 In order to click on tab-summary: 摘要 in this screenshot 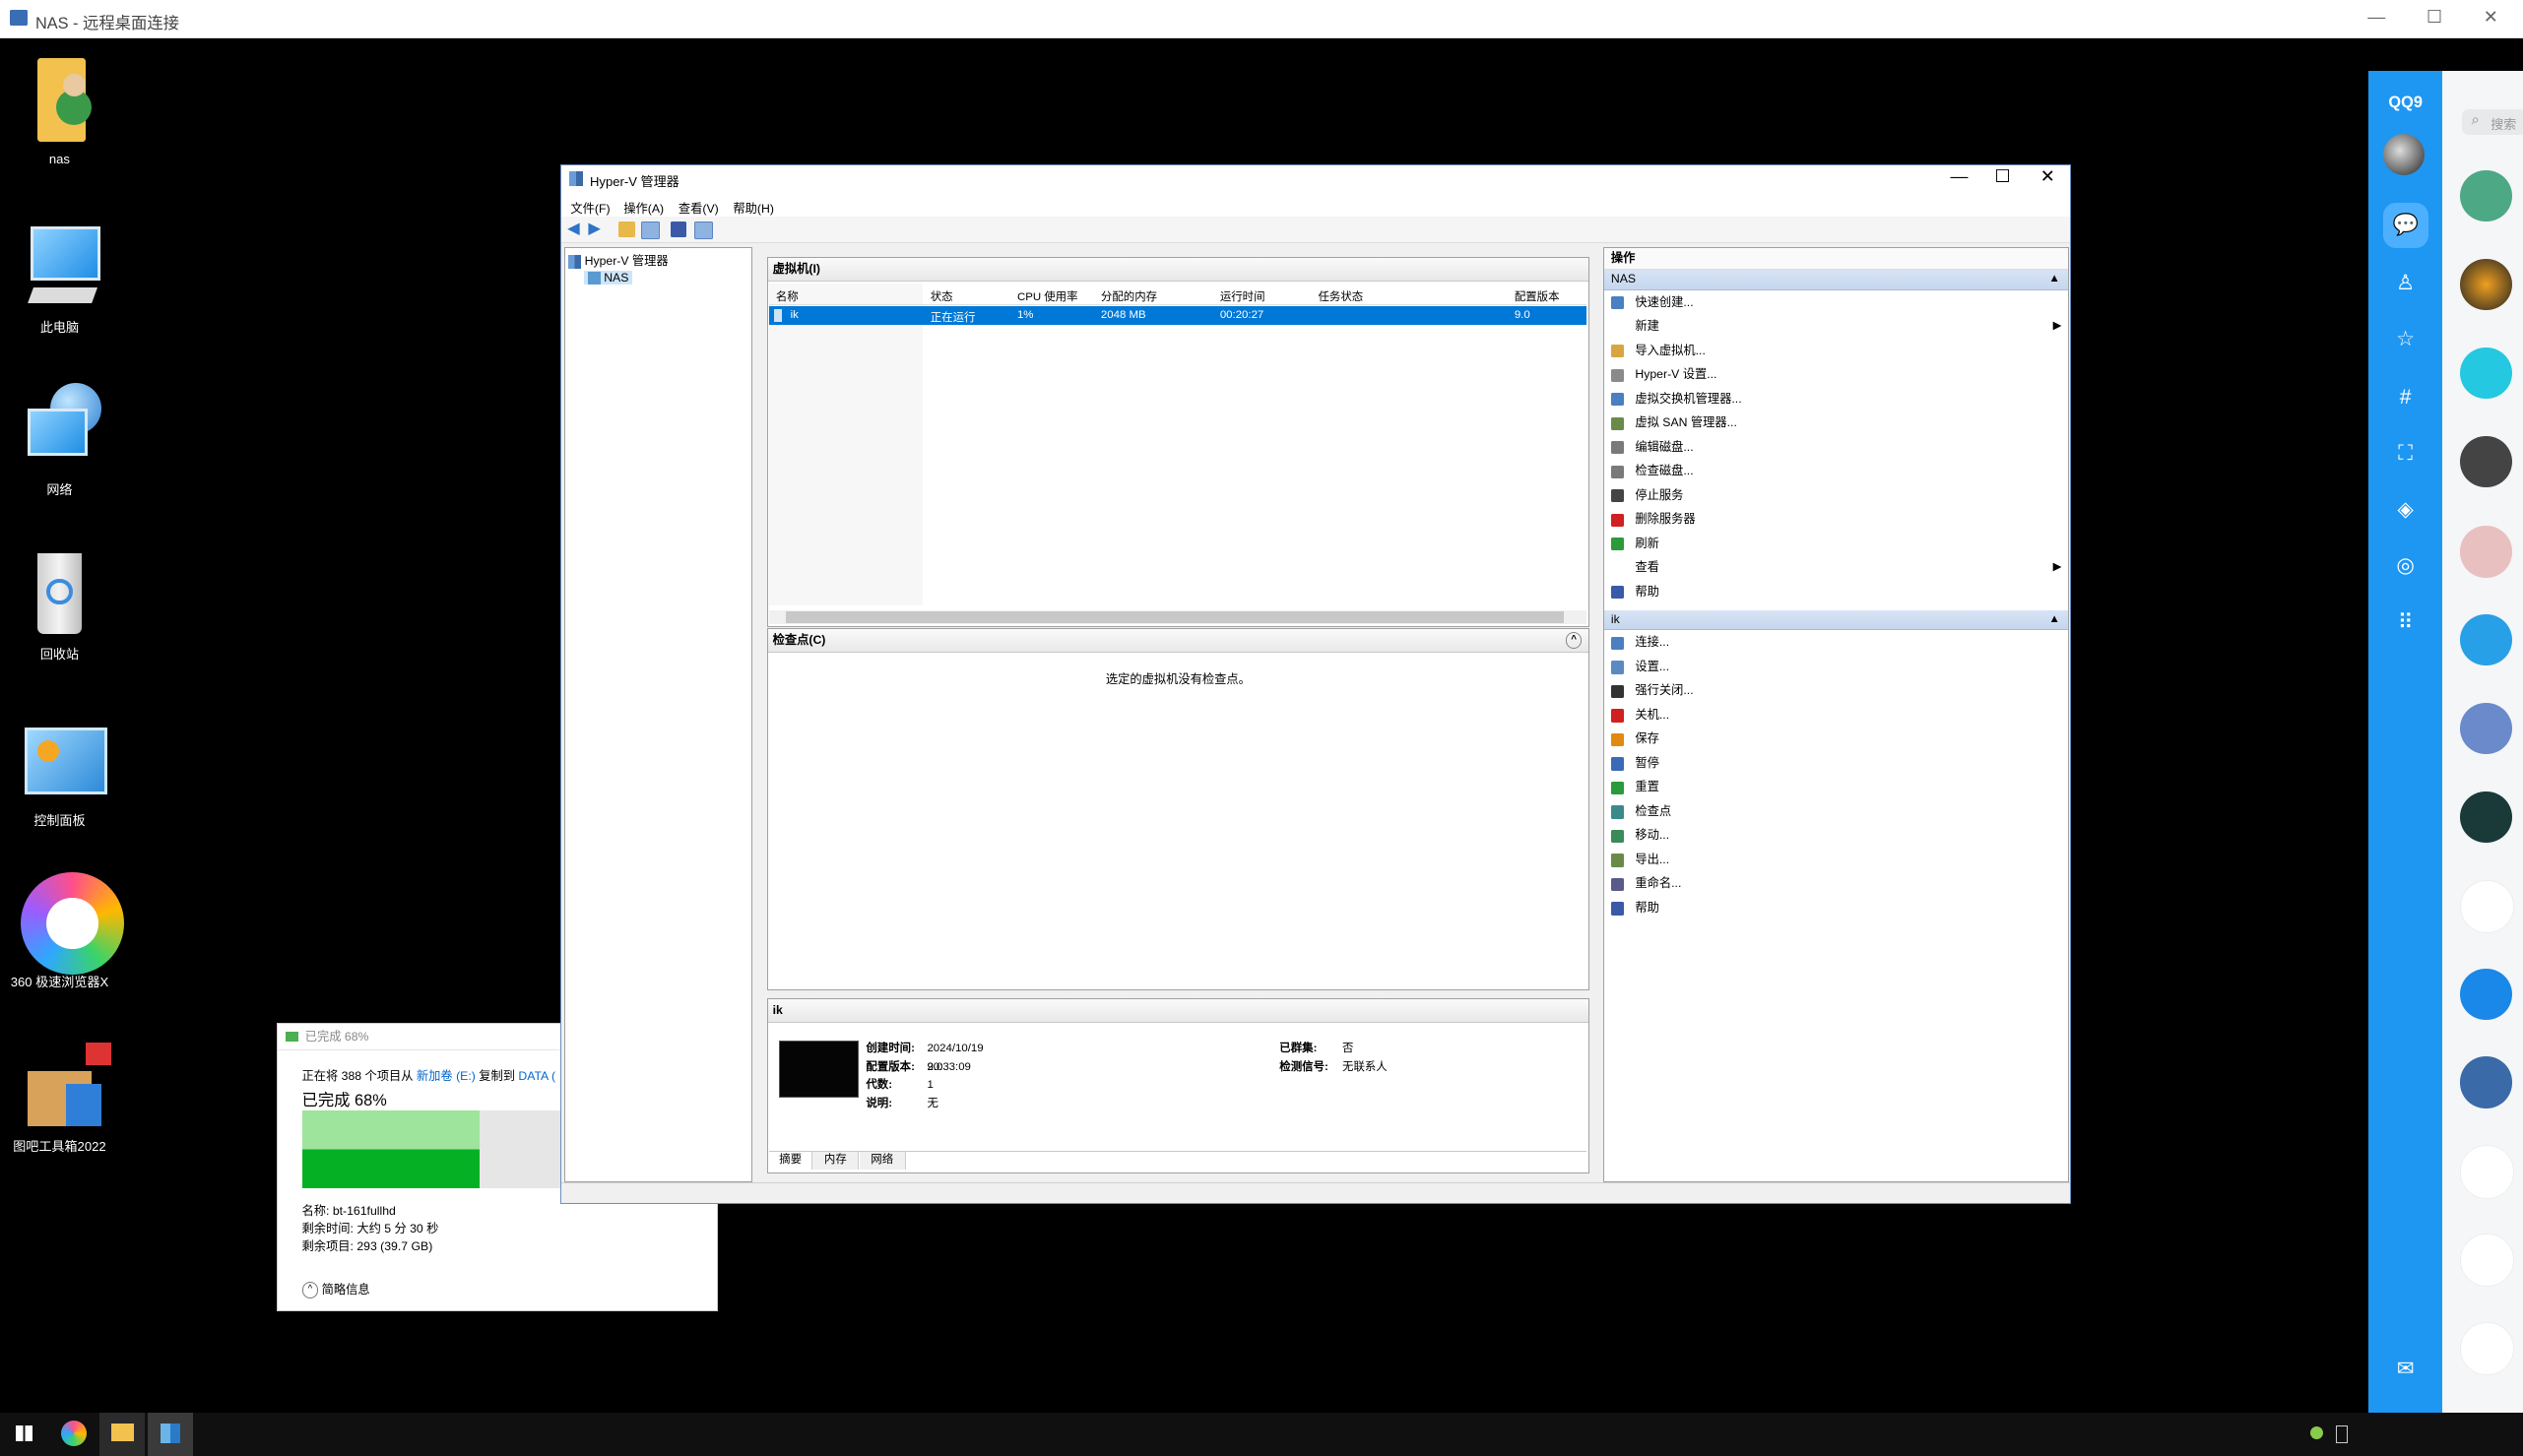, I will do `click(791, 1160)`.